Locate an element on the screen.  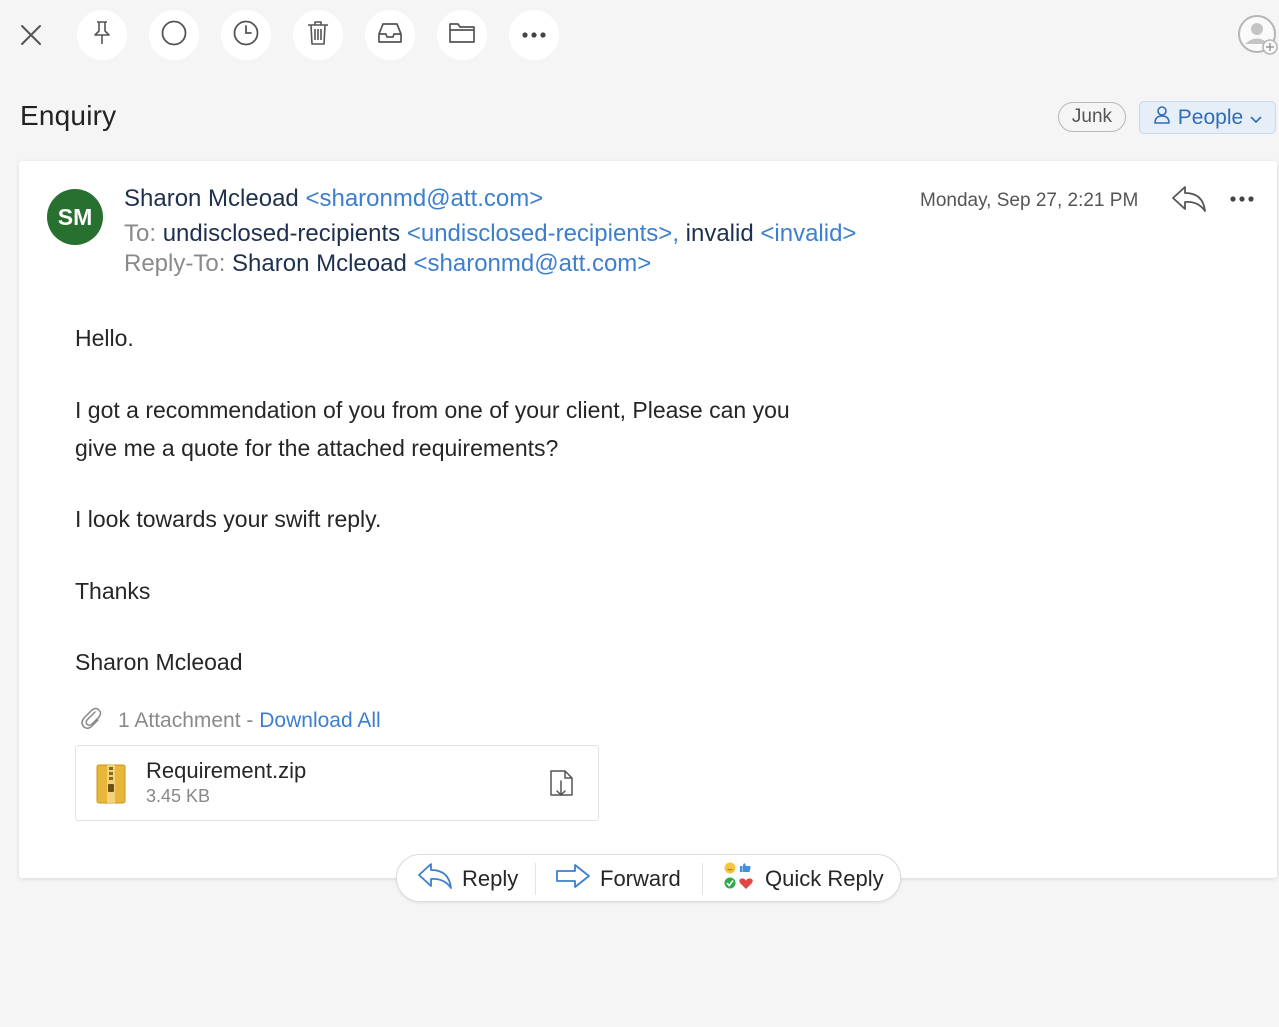
more-actions-button is located at coordinates (534, 35).